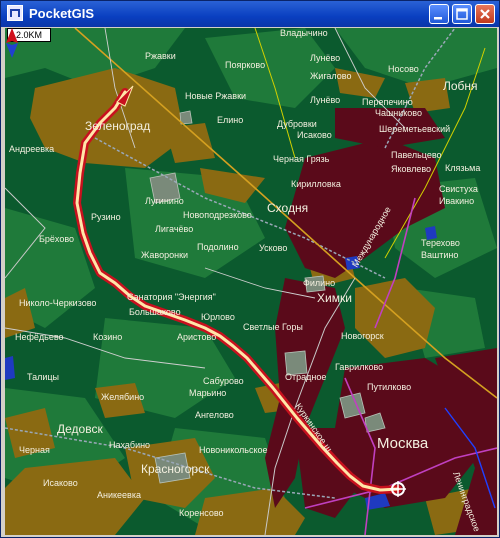 This screenshot has height=538, width=500. Describe the element at coordinates (62, 13) in the screenshot. I see `window-title: PocketGIS` at that location.